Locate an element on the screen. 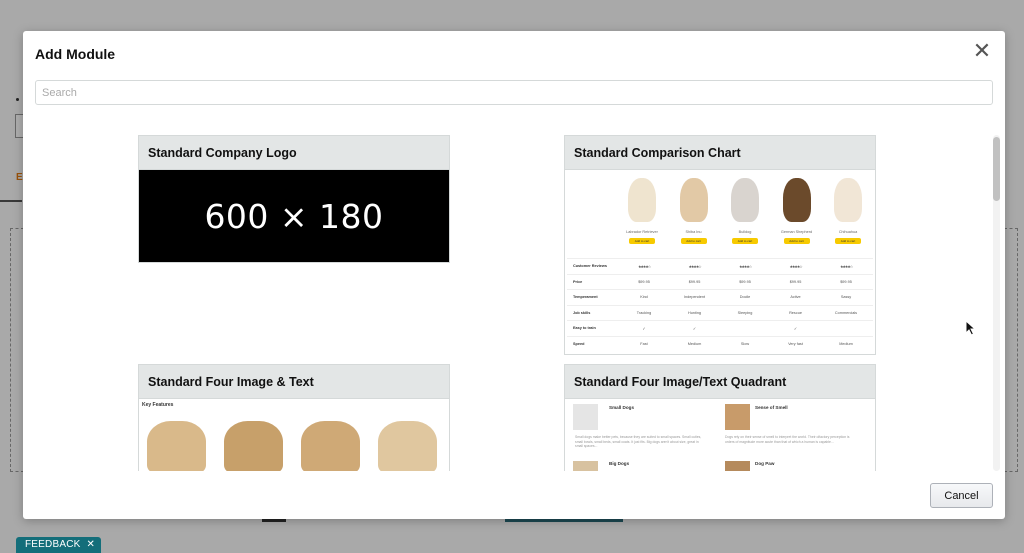 The width and height of the screenshot is (1024, 553). comparison-cells: $99.95 $99.95 $99.95 $99.95 $99.95 is located at coordinates (746, 282).